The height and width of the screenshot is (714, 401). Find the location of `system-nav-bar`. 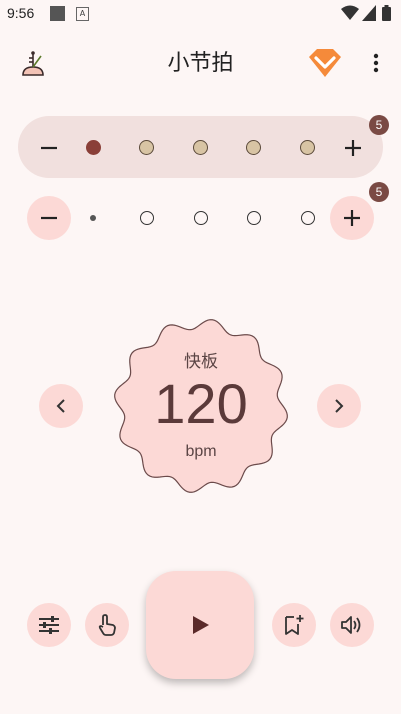

system-nav-bar is located at coordinates (200, 707).